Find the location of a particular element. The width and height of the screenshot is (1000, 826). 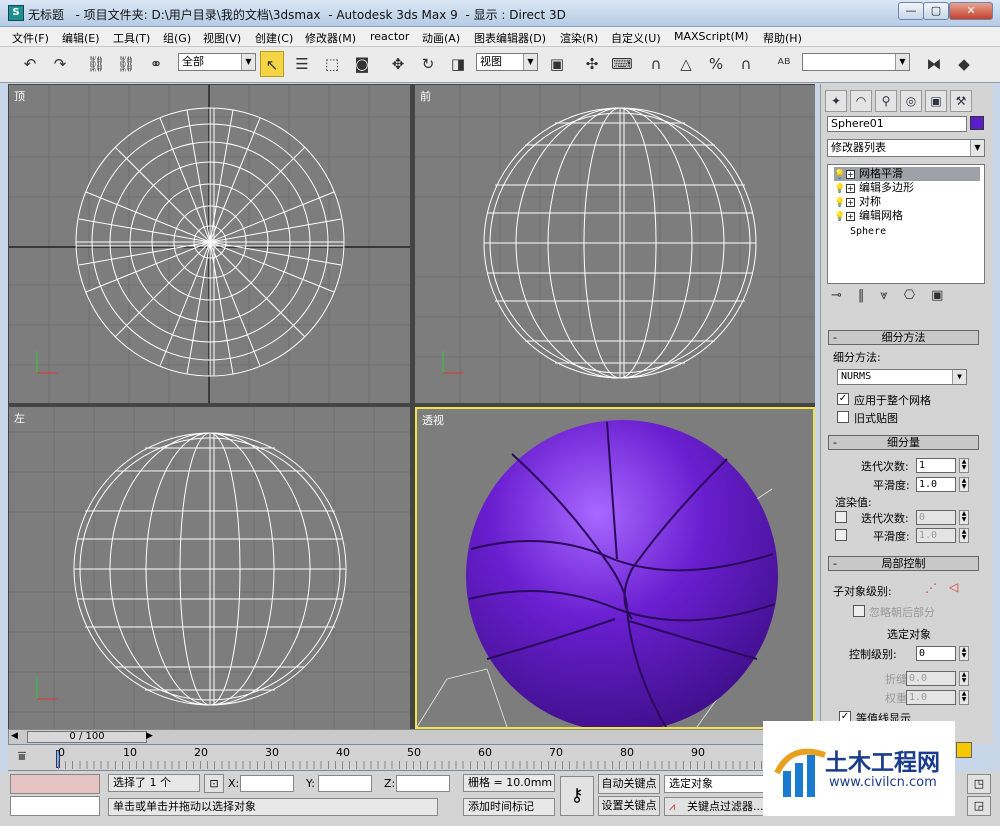

viewport-label-left: 左 is located at coordinates (19, 418).